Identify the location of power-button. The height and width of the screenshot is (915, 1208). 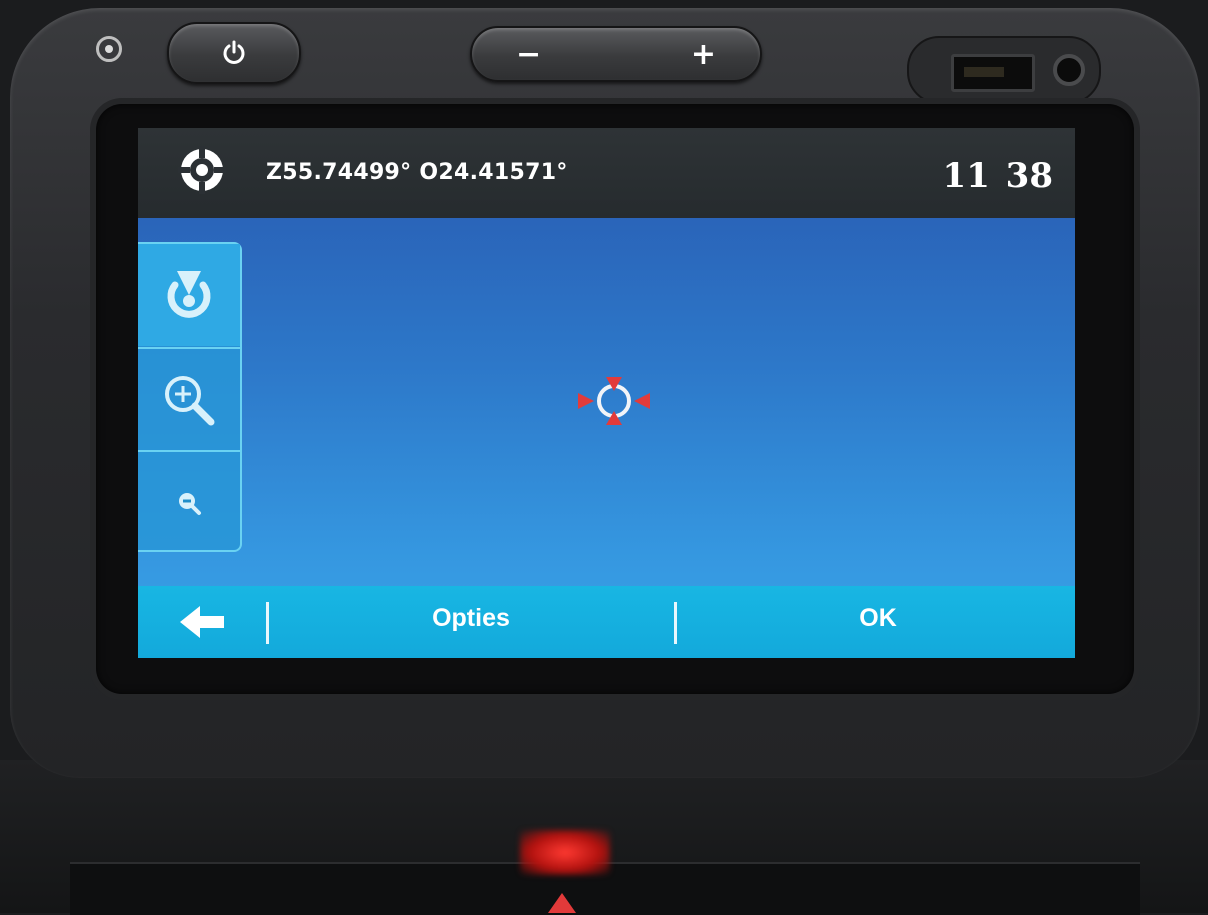
(234, 53).